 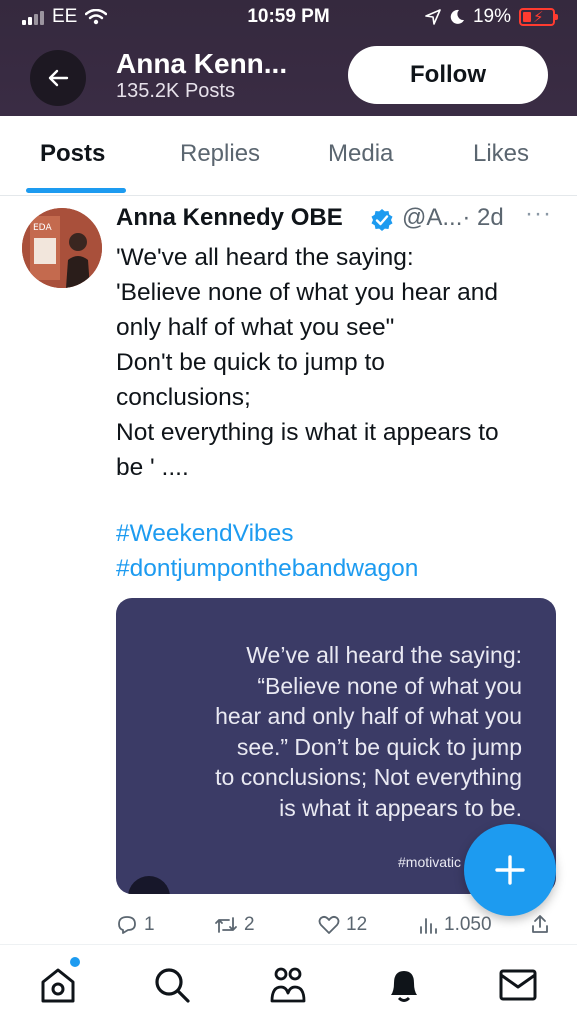 I want to click on search-icon, so click(x=172, y=985).